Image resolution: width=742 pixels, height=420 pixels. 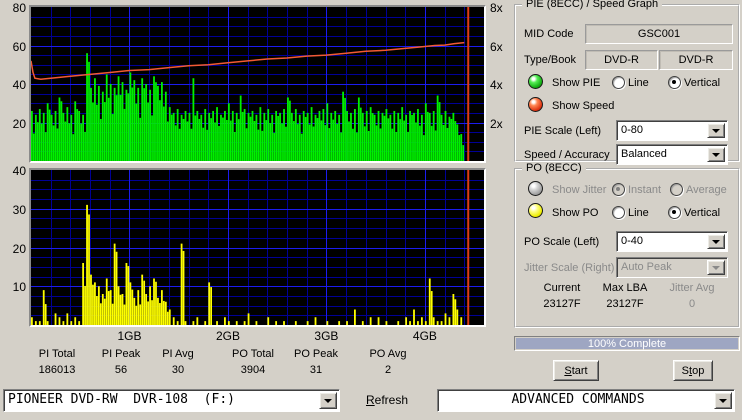 What do you see at coordinates (632, 130) in the screenshot?
I see `pie-scale-value: 0-80` at bounding box center [632, 130].